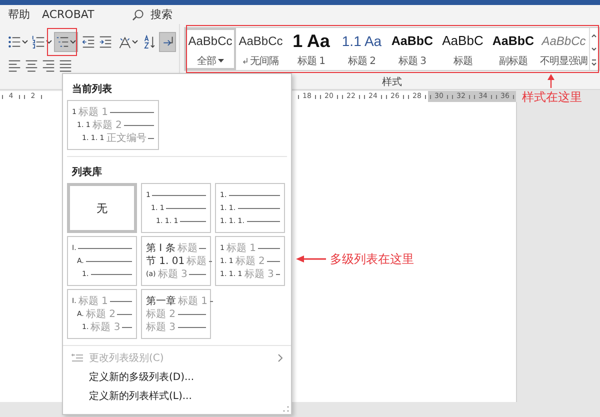  Describe the element at coordinates (65, 66) in the screenshot. I see `justify-icon` at that location.